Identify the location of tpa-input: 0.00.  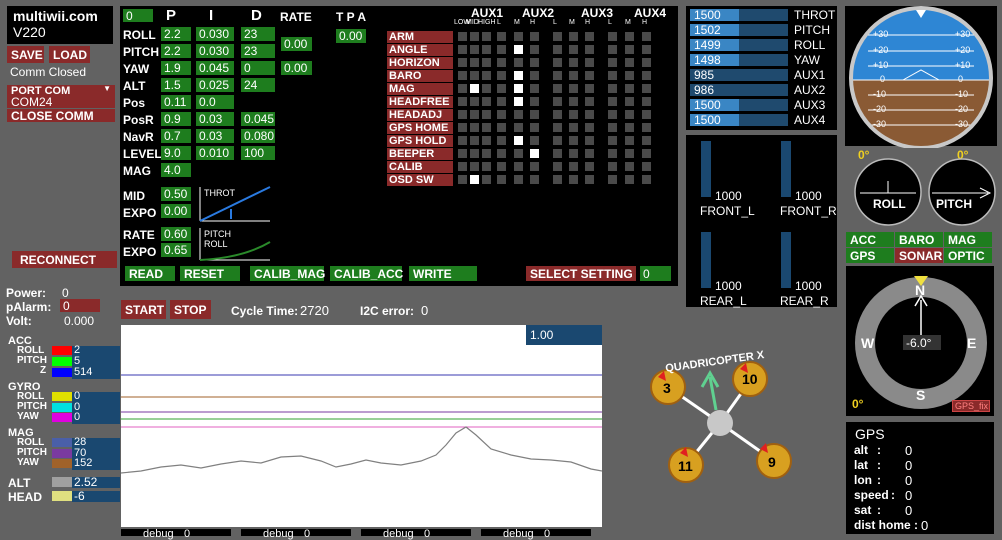
(351, 36).